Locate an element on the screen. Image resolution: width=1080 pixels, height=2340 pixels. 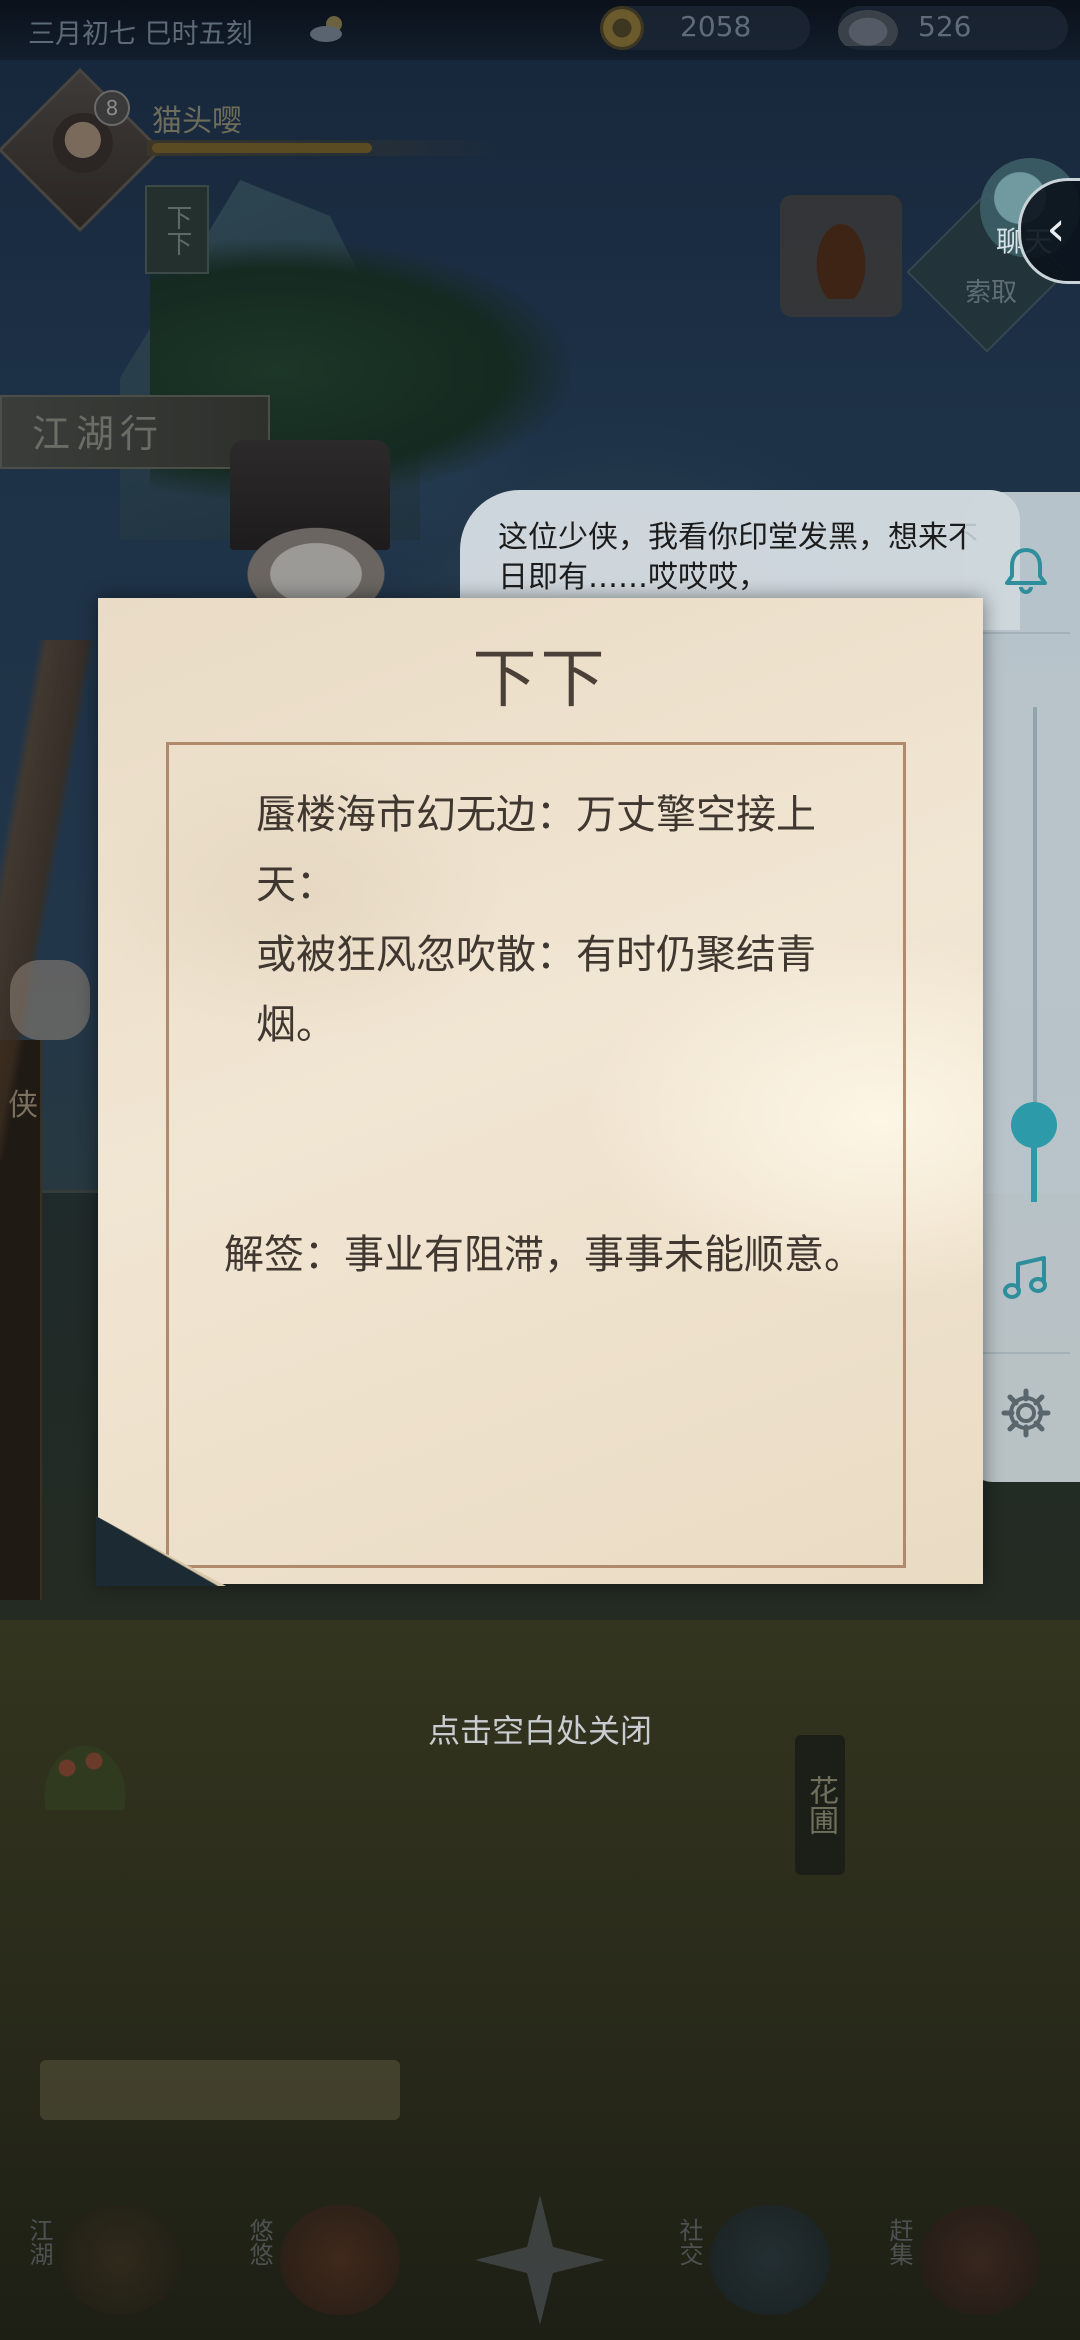
walking-staff is located at coordinates (50, 900).